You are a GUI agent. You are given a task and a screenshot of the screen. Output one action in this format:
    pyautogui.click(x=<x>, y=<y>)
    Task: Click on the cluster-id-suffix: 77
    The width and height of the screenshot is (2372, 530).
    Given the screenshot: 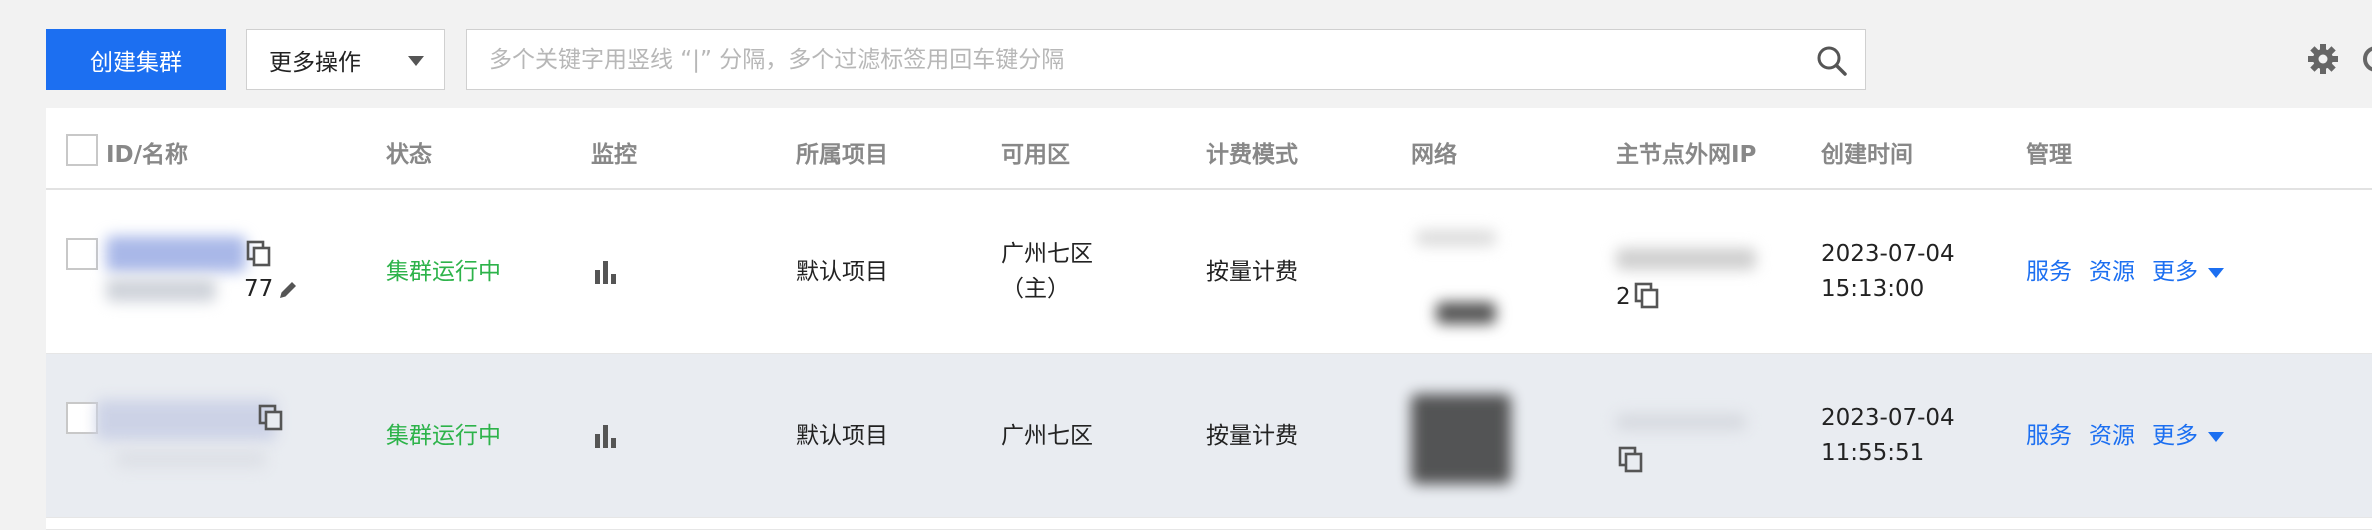 What is the action you would take?
    pyautogui.click(x=259, y=289)
    